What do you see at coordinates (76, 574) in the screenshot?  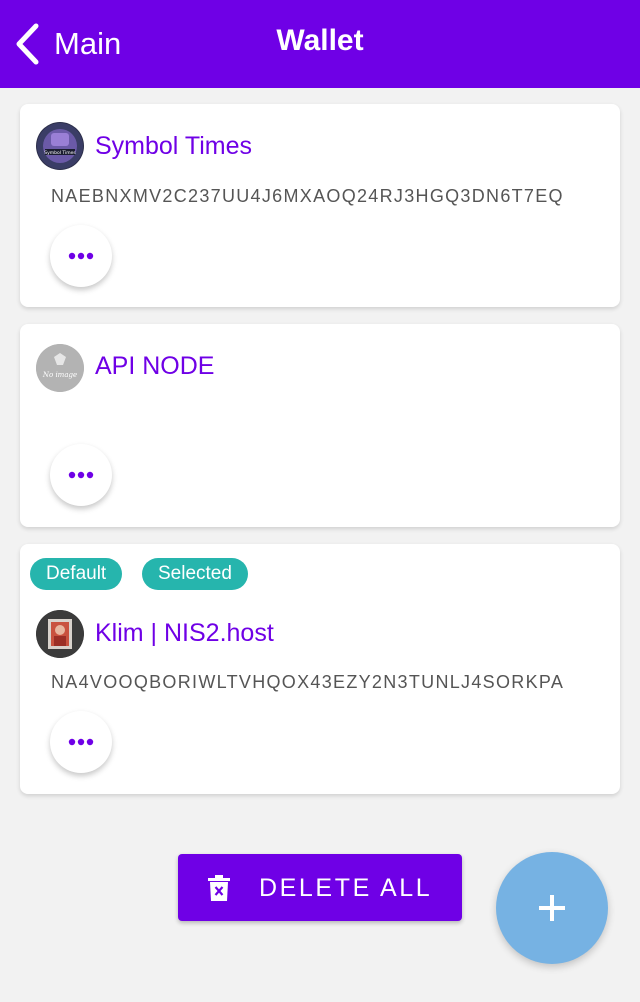 I see `default-badge: Default` at bounding box center [76, 574].